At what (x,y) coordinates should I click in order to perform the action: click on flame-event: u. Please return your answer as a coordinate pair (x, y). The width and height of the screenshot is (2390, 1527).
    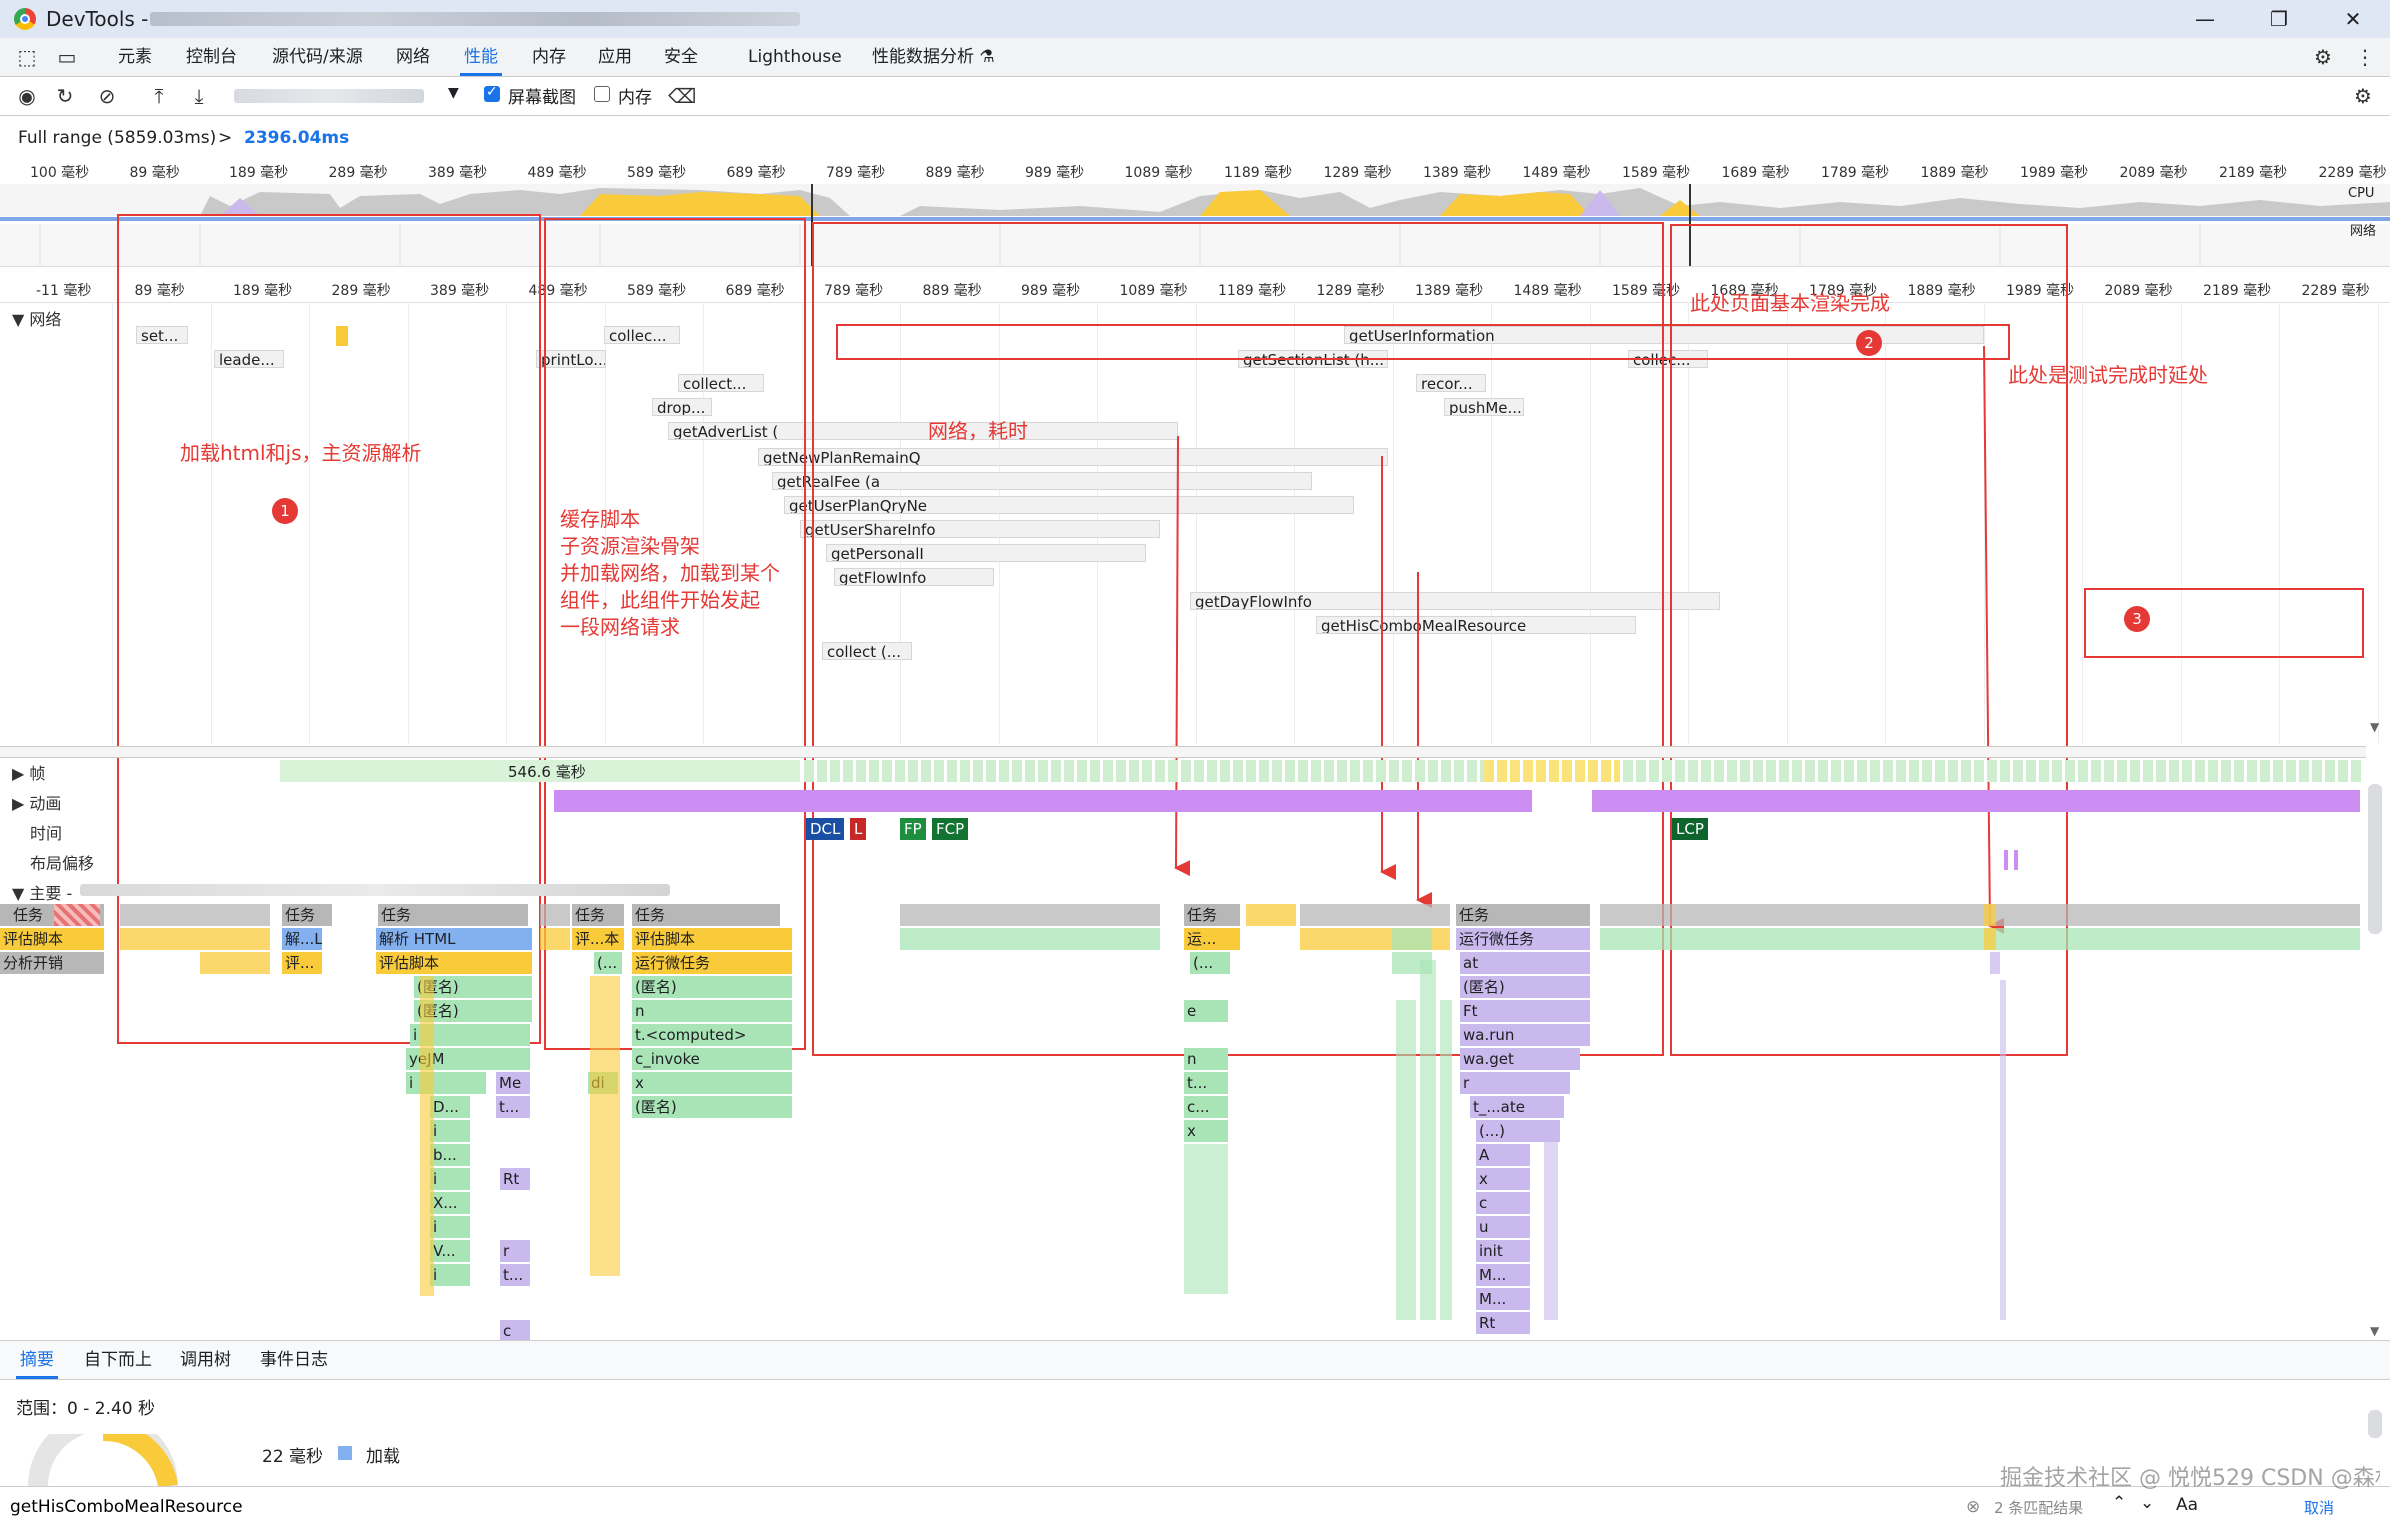
    Looking at the image, I should click on (1503, 1227).